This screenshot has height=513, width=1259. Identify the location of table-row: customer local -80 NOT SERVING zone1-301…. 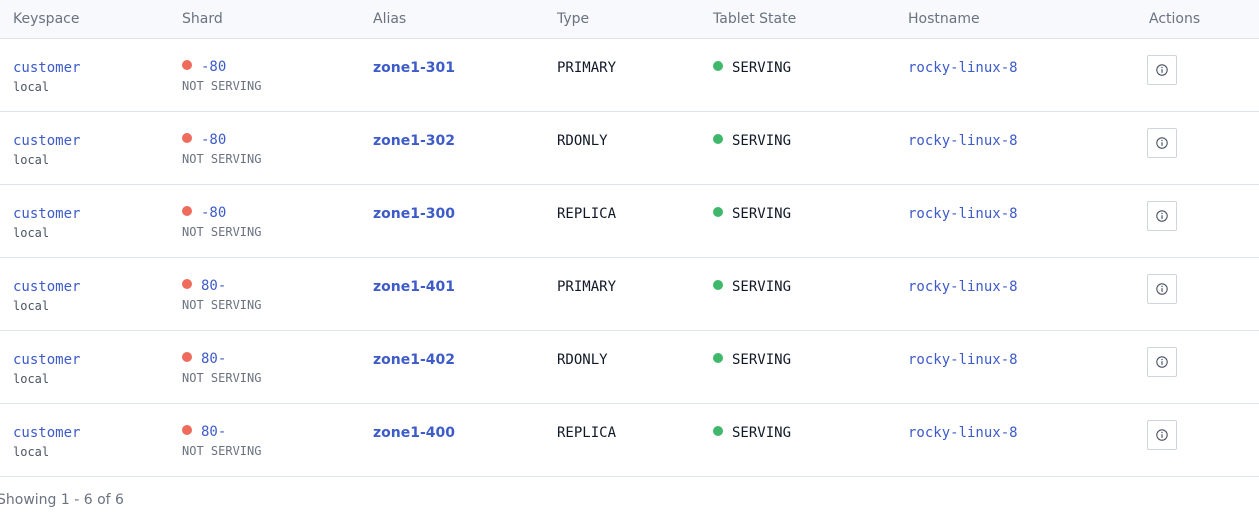
(629, 75).